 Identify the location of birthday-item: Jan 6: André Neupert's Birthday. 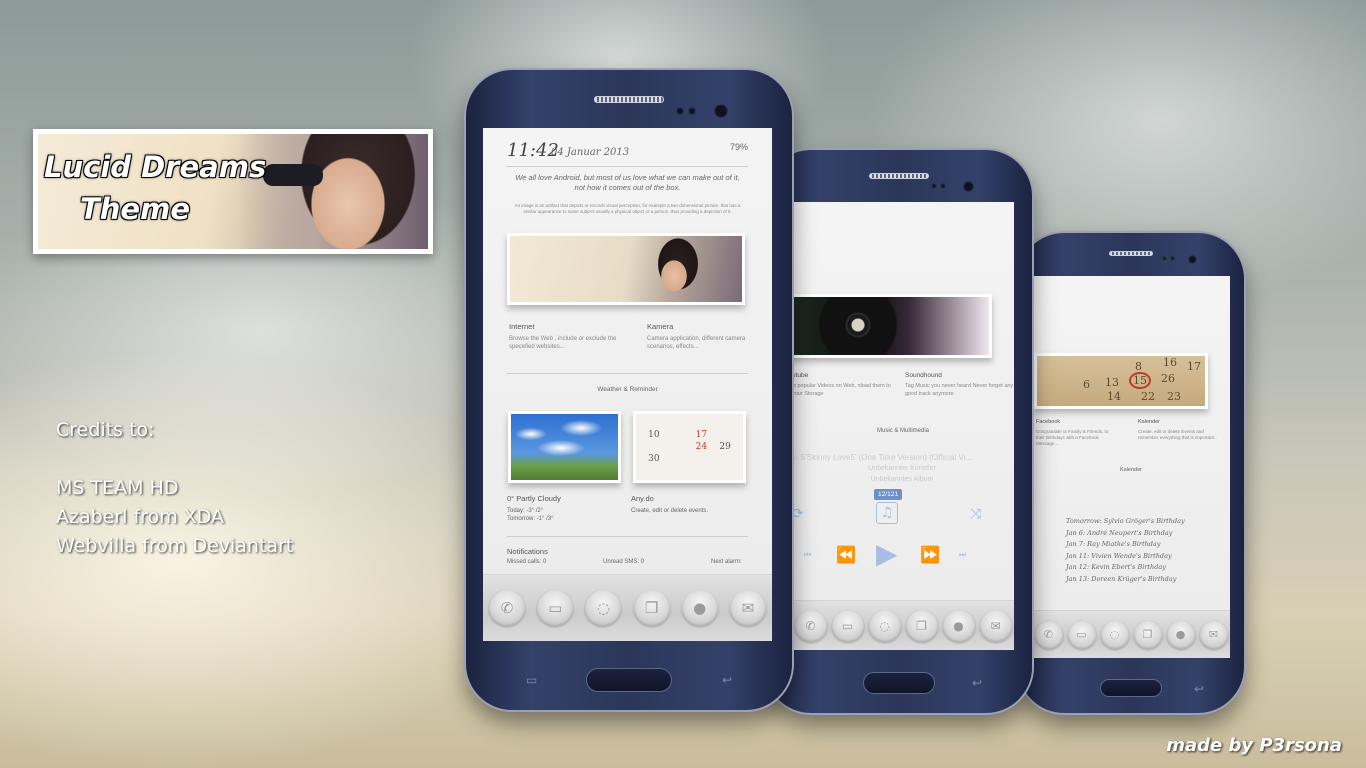
(1125, 534).